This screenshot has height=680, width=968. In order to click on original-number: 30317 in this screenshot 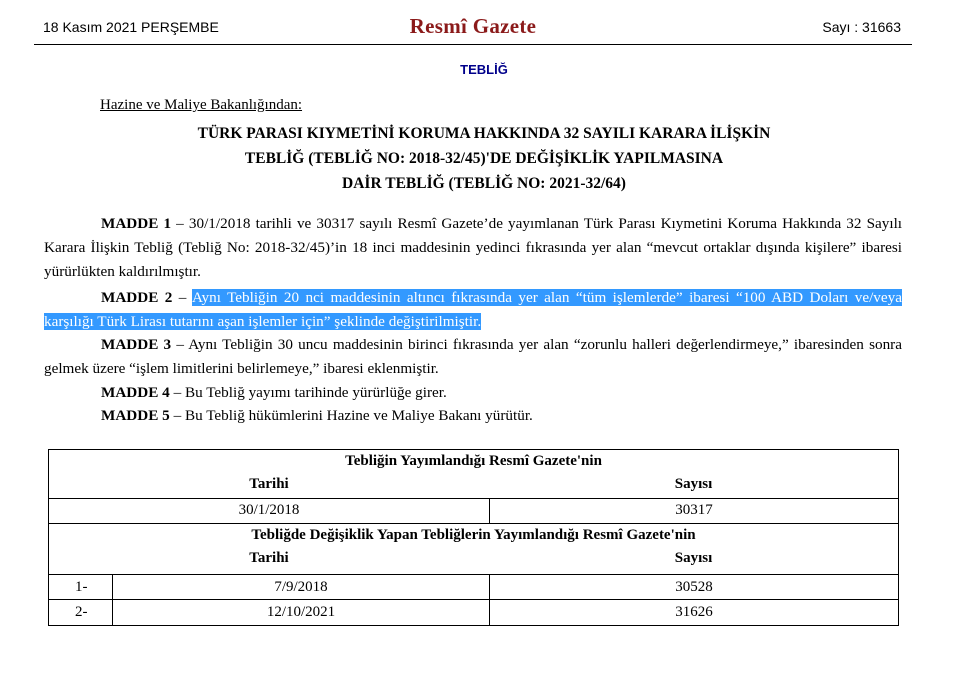, I will do `click(694, 510)`.